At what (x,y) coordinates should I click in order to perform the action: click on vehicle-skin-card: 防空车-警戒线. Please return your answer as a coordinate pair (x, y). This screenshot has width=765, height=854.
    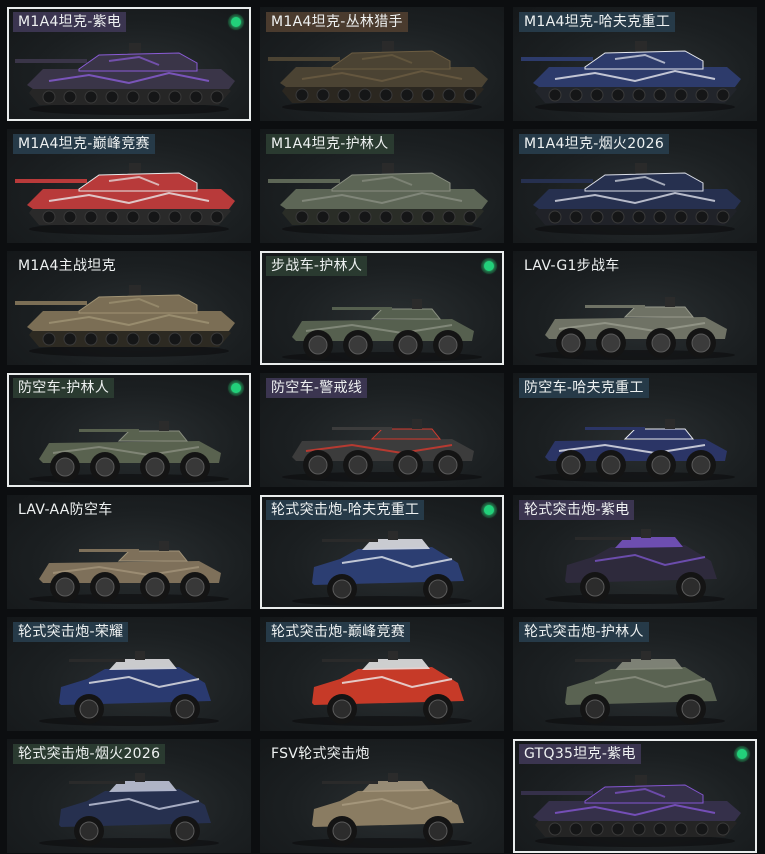
    Looking at the image, I should click on (382, 430).